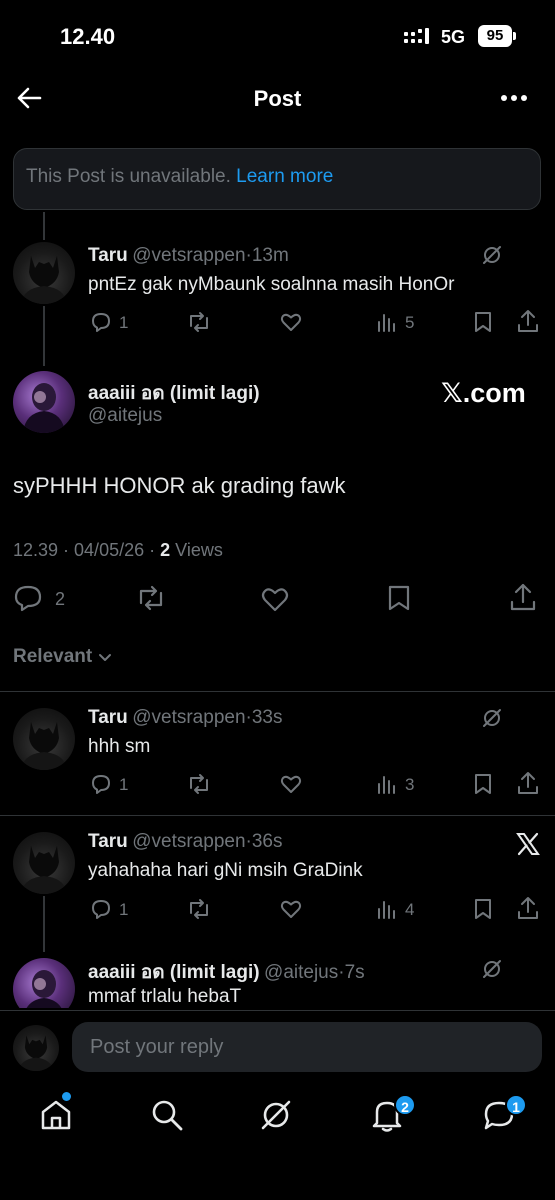  What do you see at coordinates (199, 550) in the screenshot?
I see `views-label: Views` at bounding box center [199, 550].